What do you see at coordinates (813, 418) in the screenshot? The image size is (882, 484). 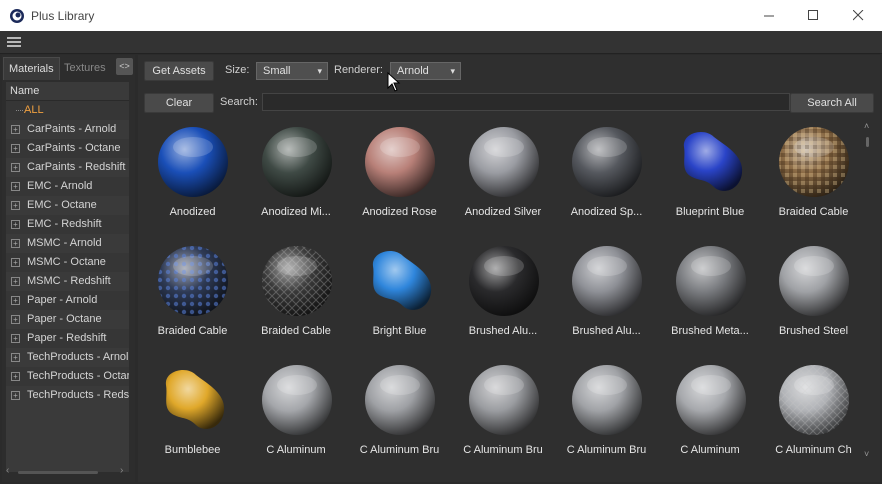 I see `material-tile: C Aluminum Ch` at bounding box center [813, 418].